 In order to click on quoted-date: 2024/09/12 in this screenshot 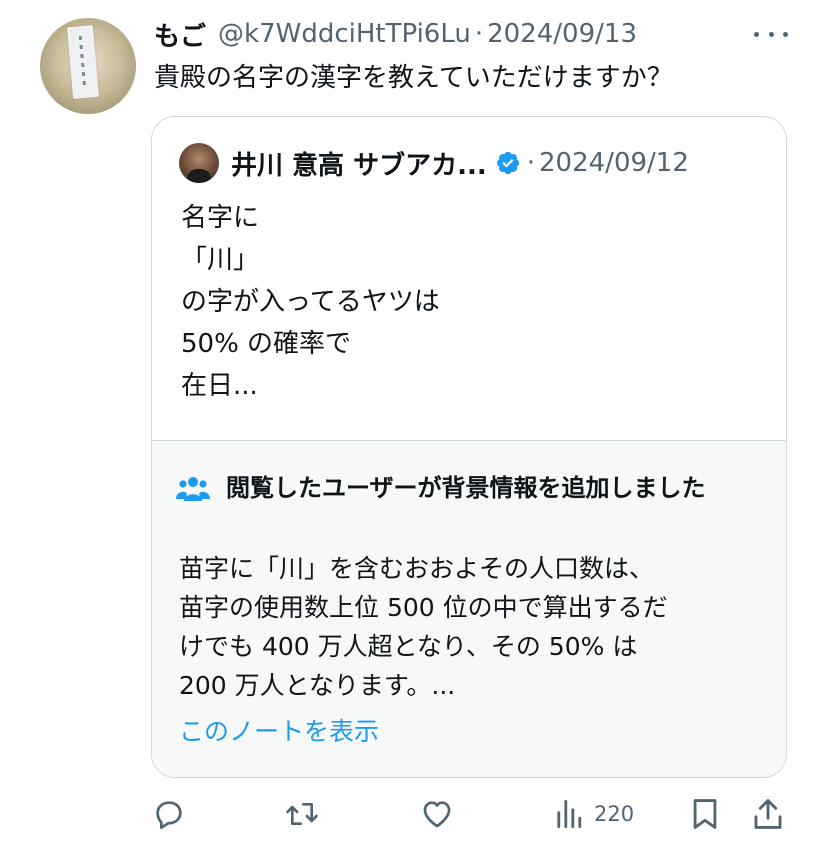, I will do `click(614, 163)`.